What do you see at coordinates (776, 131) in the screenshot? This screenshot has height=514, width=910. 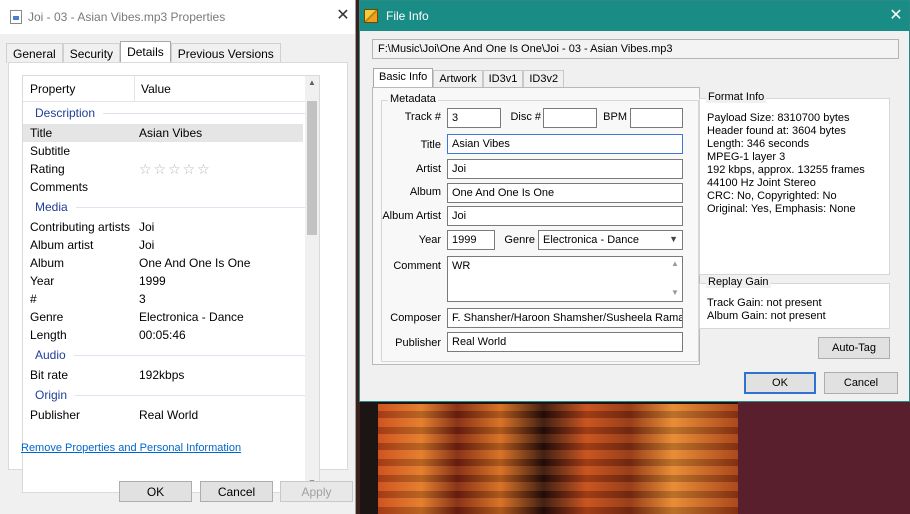 I see `format-line: Header found at: 3604 bytes` at bounding box center [776, 131].